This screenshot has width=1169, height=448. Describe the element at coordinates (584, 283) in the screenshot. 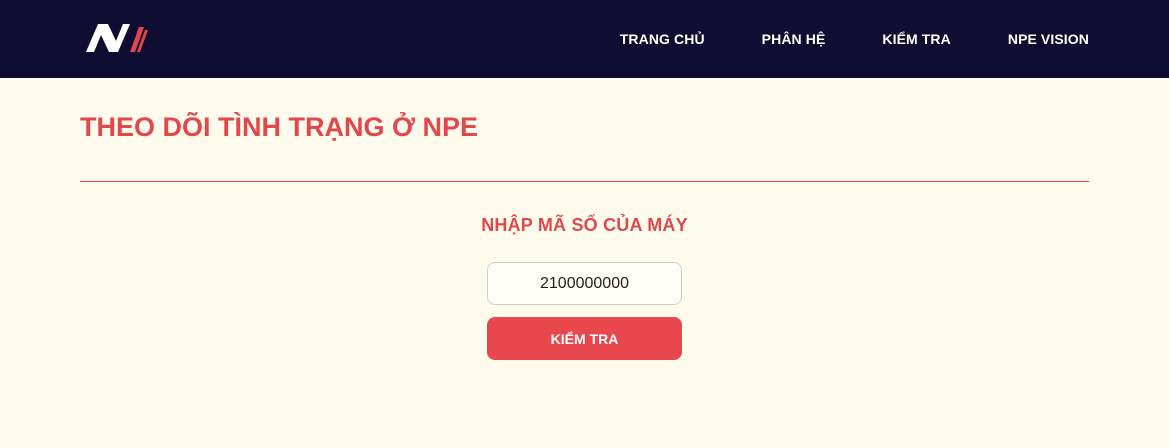

I see `machine-code-input` at that location.